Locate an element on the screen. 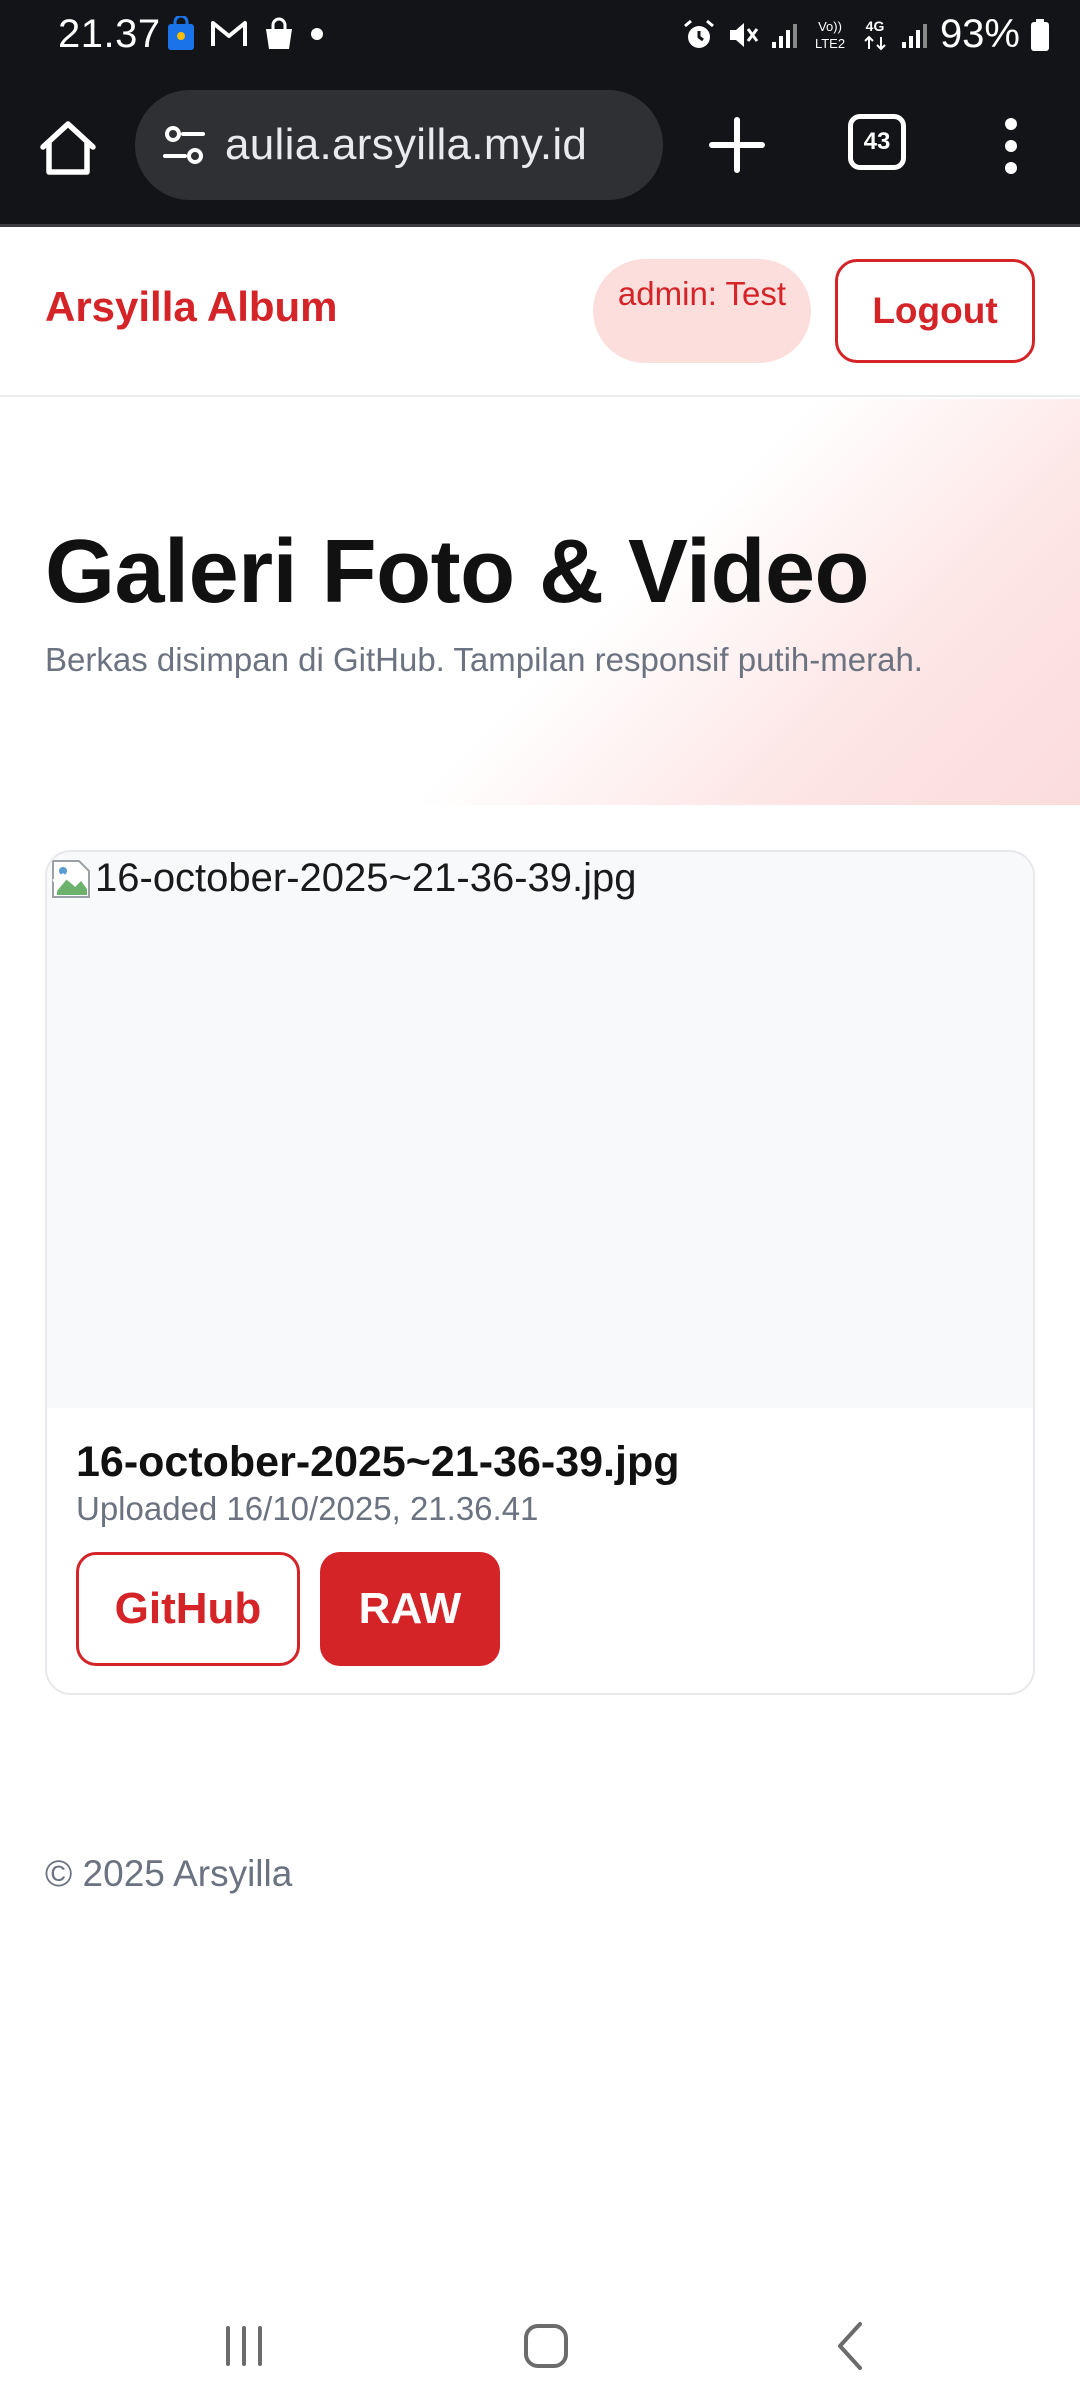 This screenshot has width=1080, height=2408. shopping-bag-icon is located at coordinates (279, 33).